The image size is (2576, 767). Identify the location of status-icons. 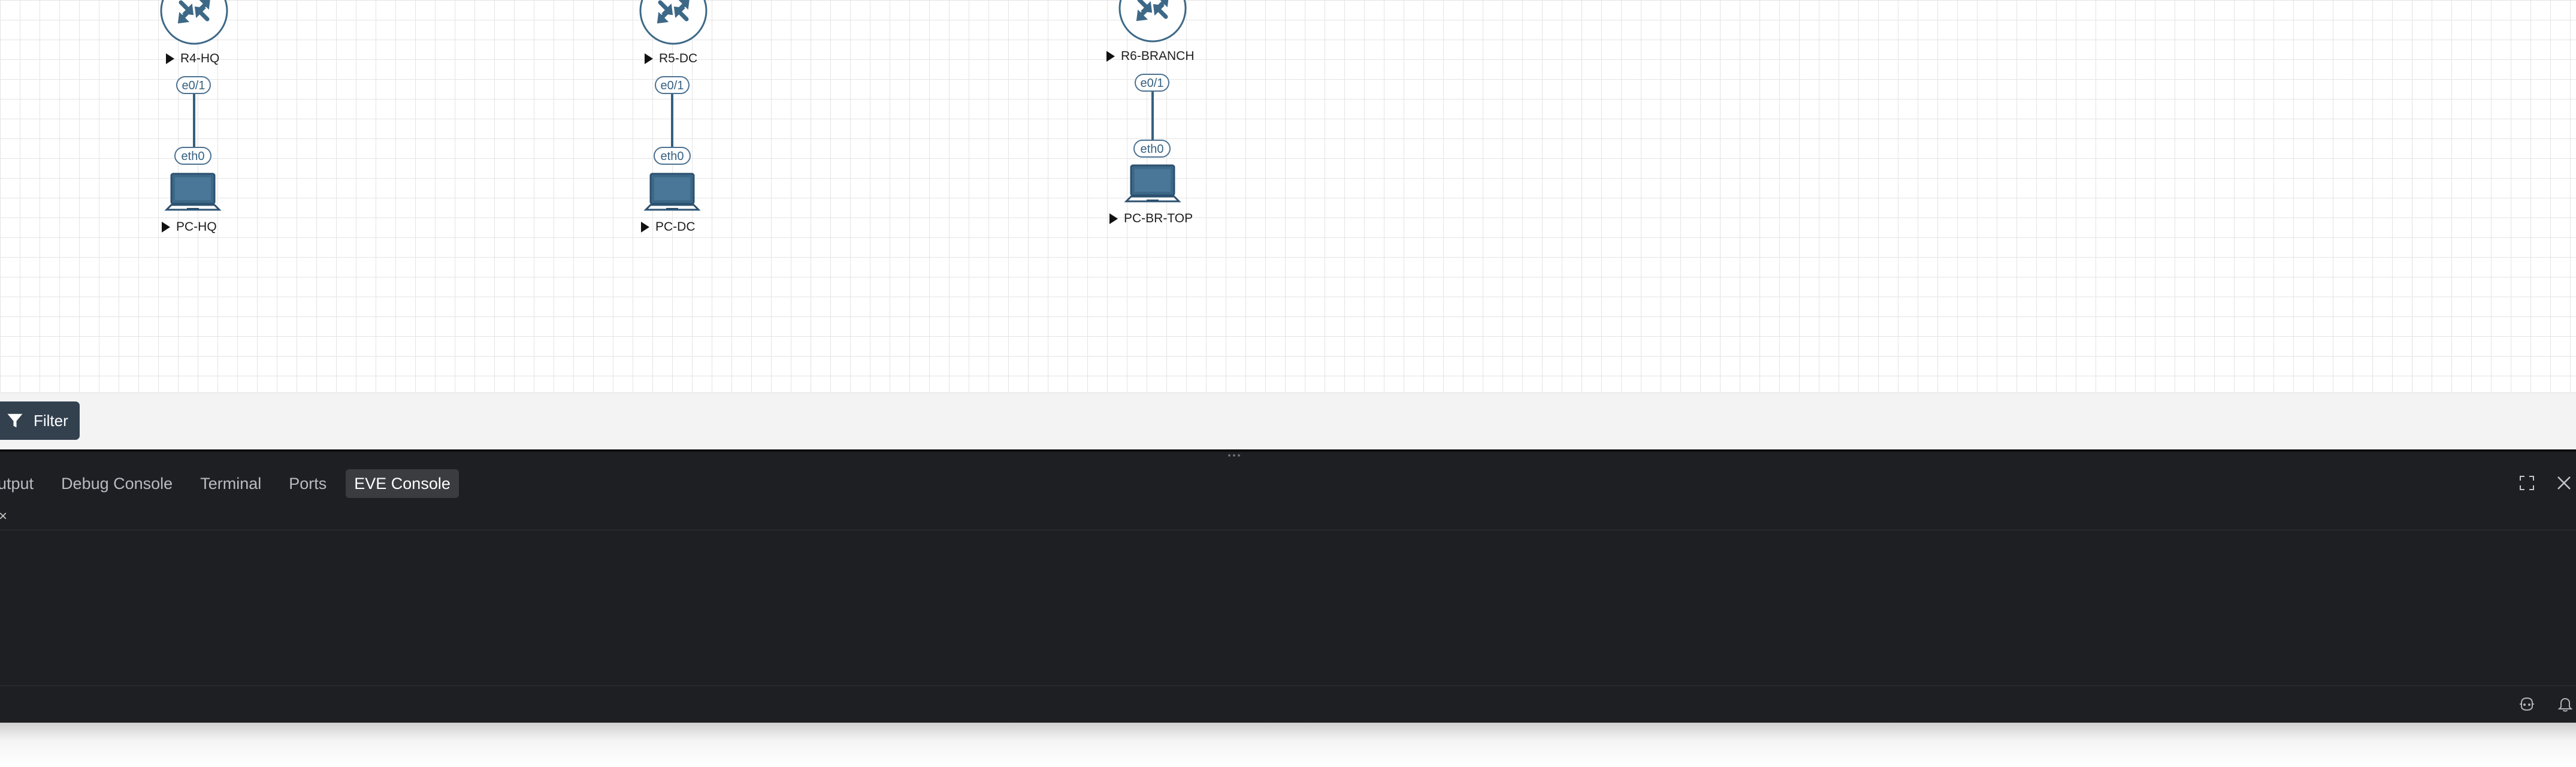
(2537, 704).